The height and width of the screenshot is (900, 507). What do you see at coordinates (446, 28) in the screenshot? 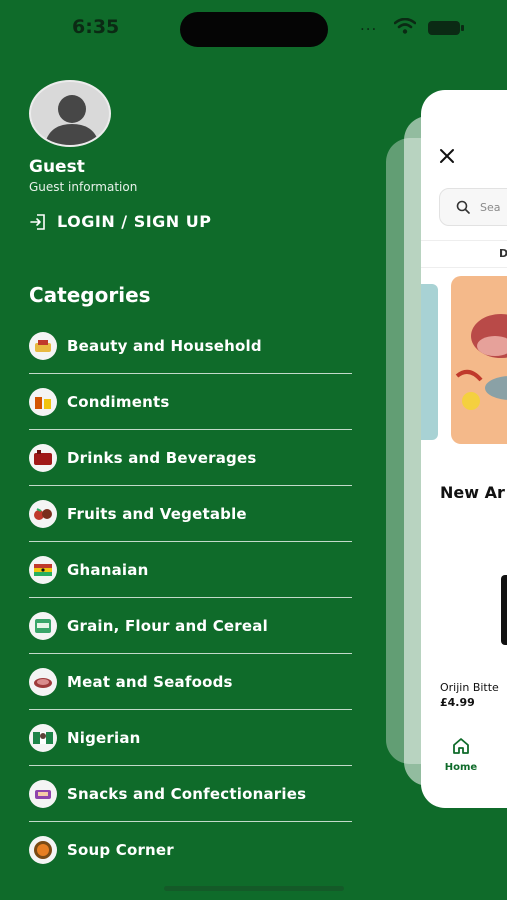
I see `battery-icon` at bounding box center [446, 28].